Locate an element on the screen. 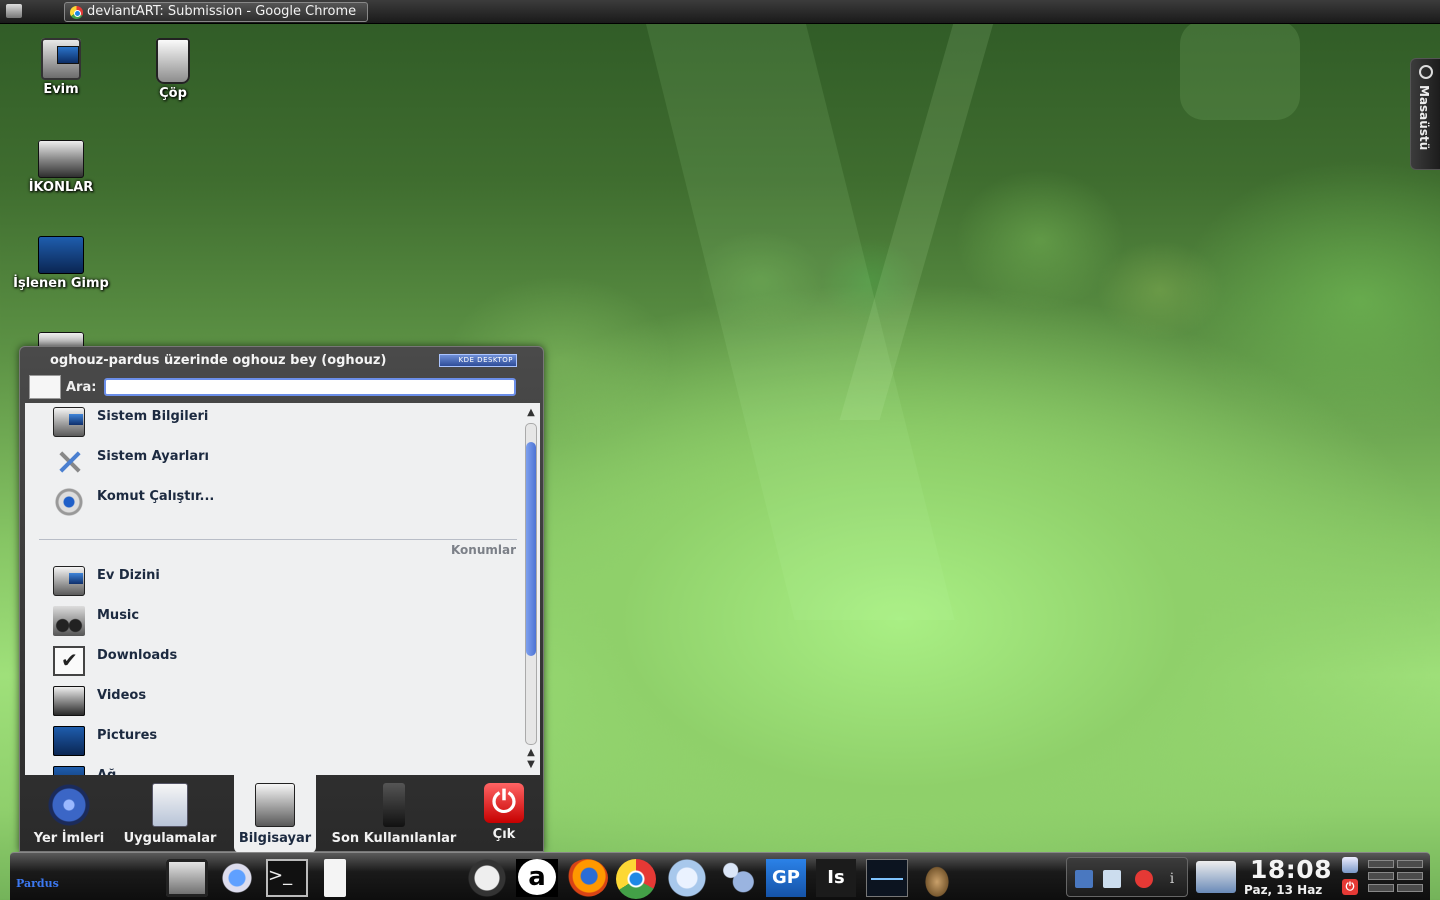 Image resolution: width=1440 pixels, height=900 pixels. tab-label: Yer İmleri is located at coordinates (69, 838).